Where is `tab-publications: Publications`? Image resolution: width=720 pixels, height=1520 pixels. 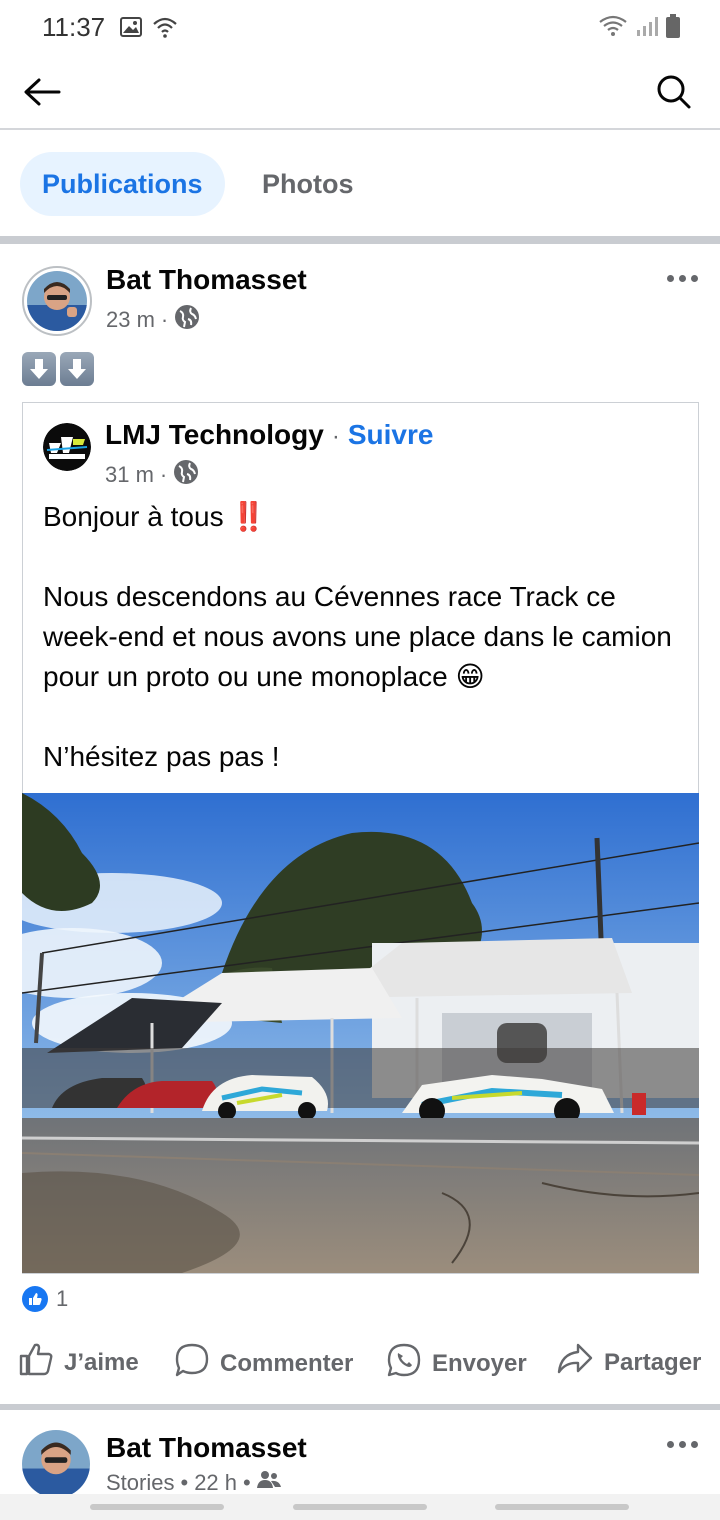
tab-publications: Publications is located at coordinates (122, 184).